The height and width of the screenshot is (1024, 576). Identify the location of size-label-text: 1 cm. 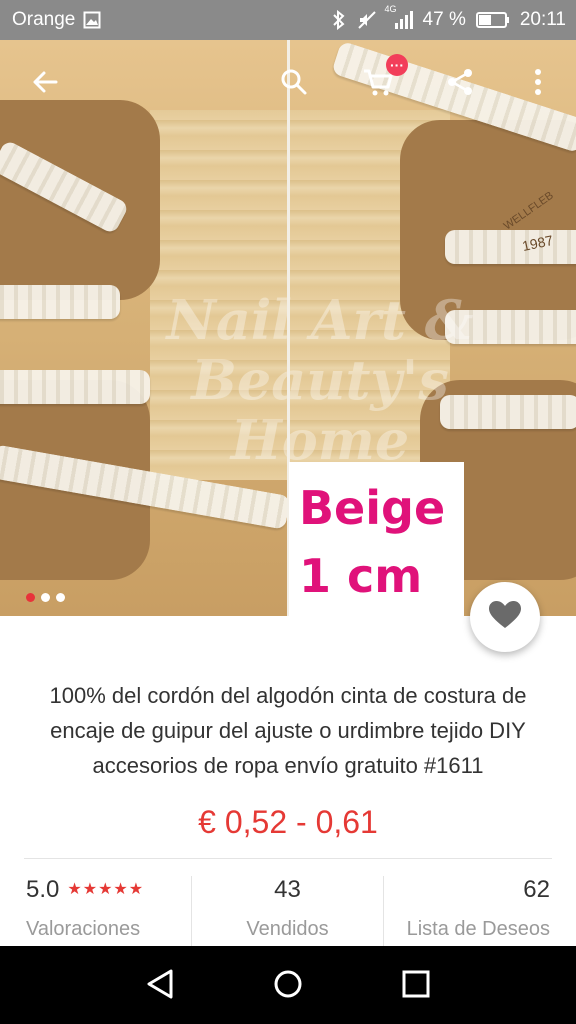
(361, 576).